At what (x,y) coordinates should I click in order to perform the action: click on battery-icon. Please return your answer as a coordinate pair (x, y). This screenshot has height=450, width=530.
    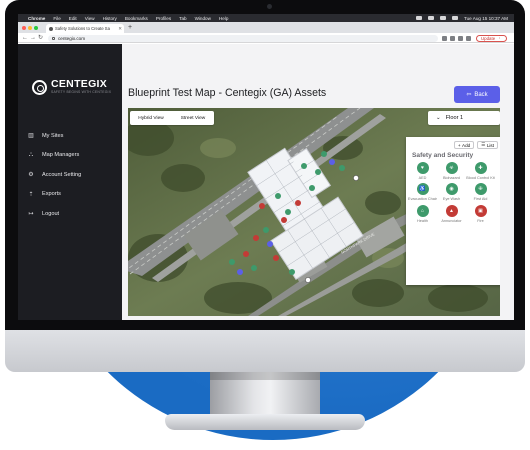
    Looking at the image, I should click on (430, 18).